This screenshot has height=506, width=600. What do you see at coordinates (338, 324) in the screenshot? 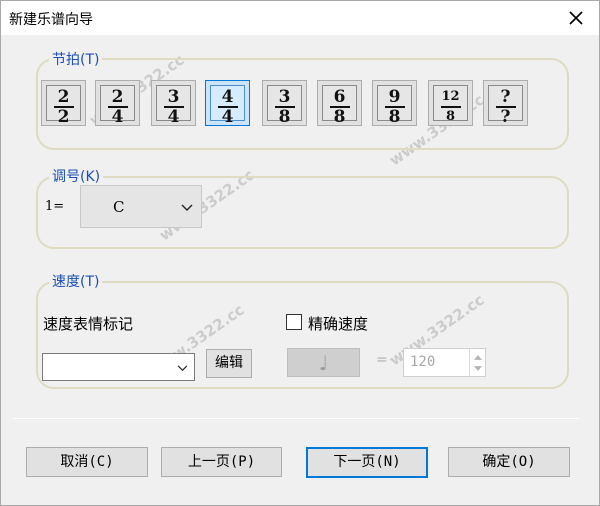
I see `exact-tempo-label: 精确速度` at bounding box center [338, 324].